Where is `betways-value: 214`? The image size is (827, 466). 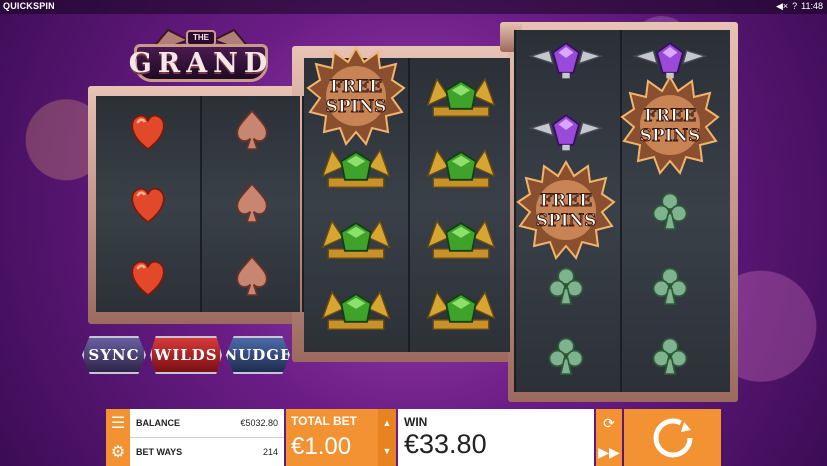
betways-value: 214 is located at coordinates (270, 451).